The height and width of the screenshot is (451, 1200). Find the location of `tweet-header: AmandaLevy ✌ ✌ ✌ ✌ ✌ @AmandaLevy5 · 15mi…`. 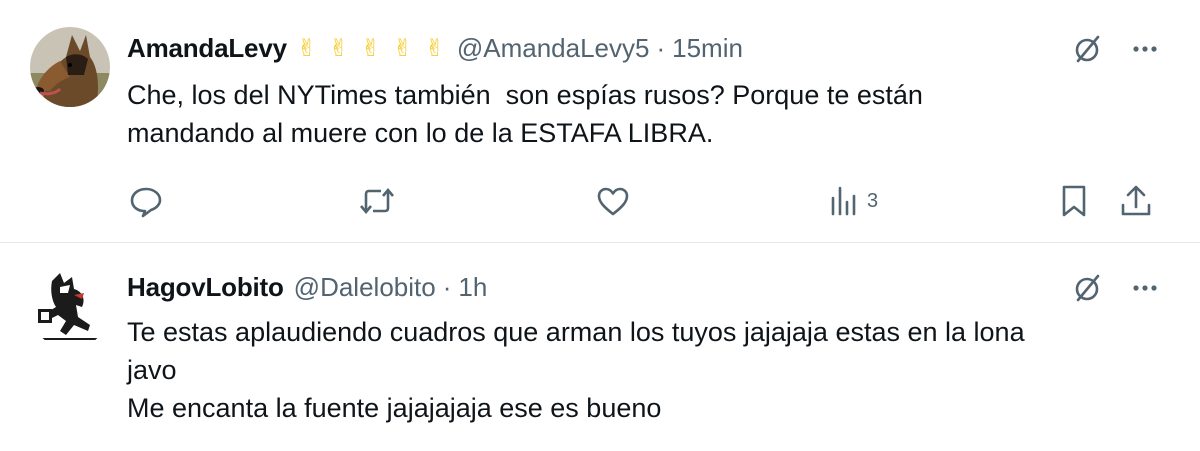

tweet-header: AmandaLevy ✌ ✌ ✌ ✌ ✌ @AmandaLevy5 · 15mi… is located at coordinates (435, 48).